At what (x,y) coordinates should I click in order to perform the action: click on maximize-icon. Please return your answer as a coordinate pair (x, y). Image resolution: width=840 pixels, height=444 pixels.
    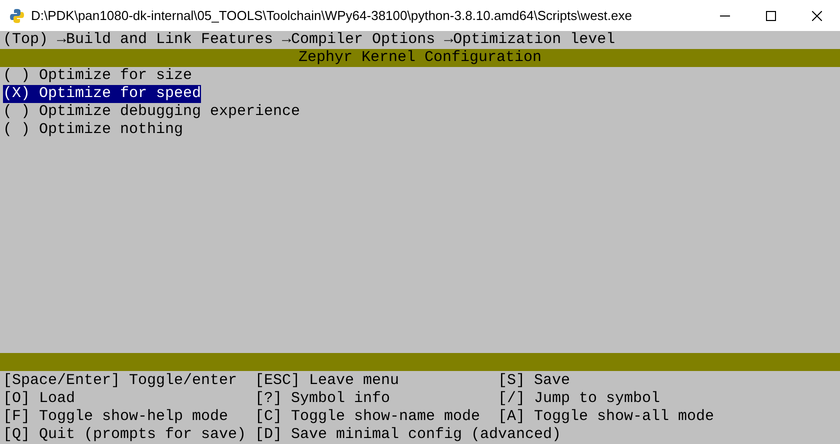
    Looking at the image, I should click on (771, 15).